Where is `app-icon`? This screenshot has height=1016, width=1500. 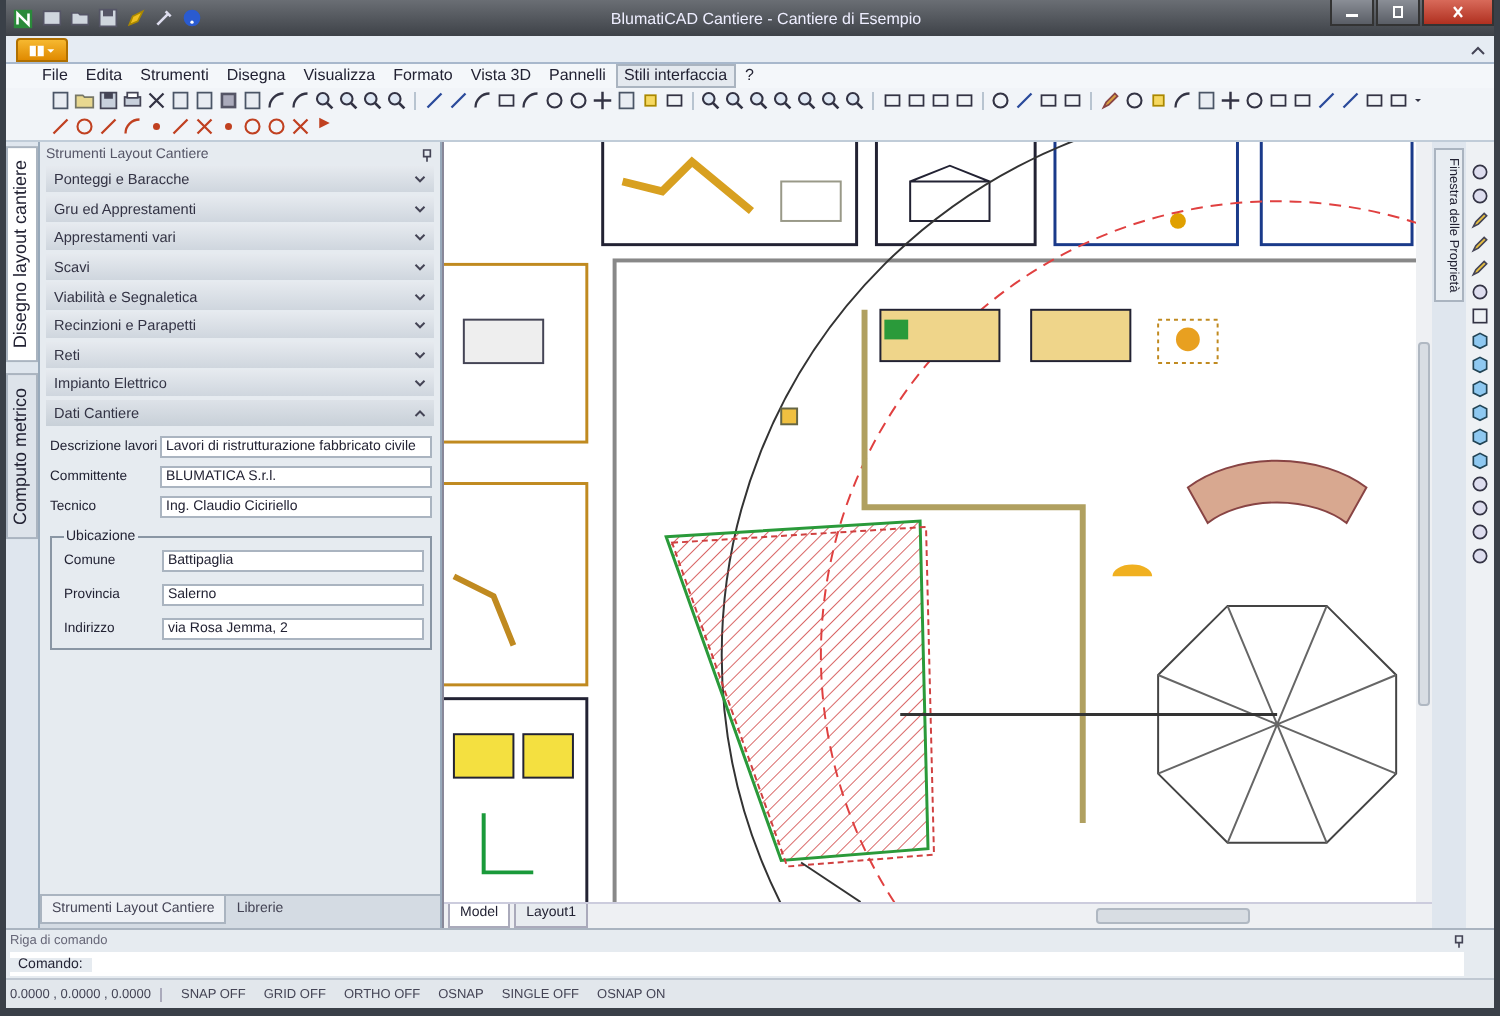
app-icon is located at coordinates (42, 50).